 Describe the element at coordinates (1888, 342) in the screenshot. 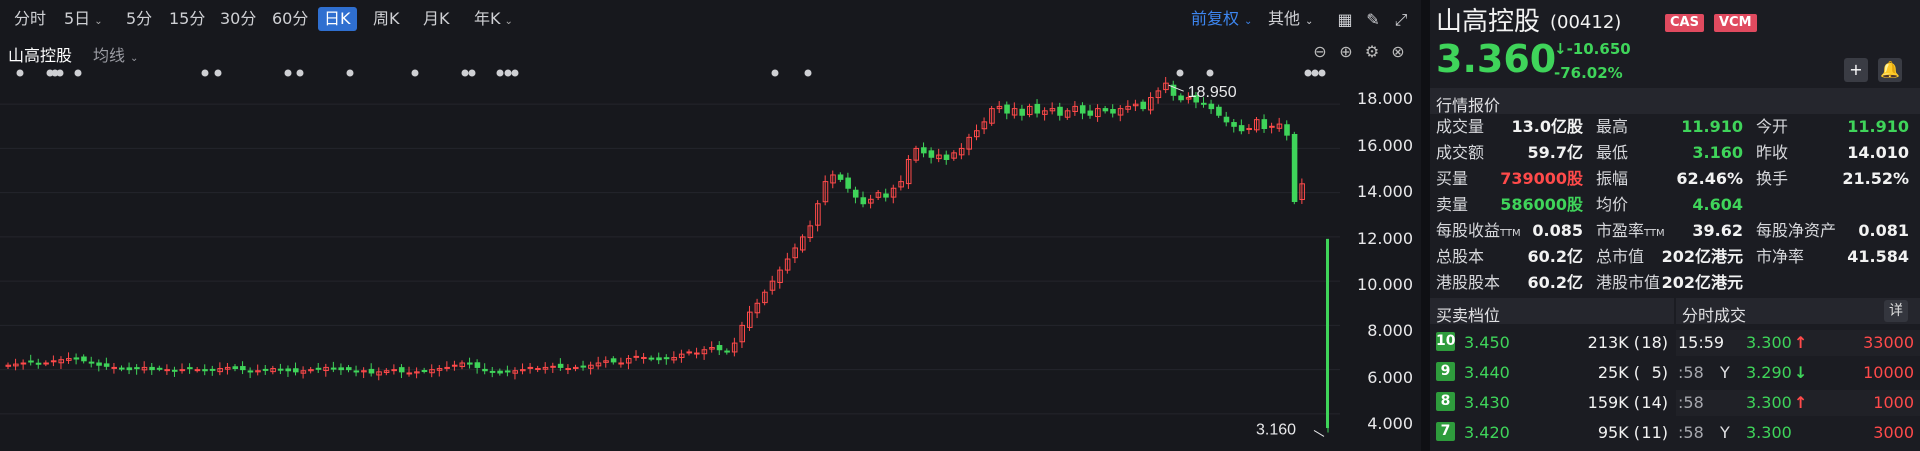

I see `trade-volume: 33000` at that location.